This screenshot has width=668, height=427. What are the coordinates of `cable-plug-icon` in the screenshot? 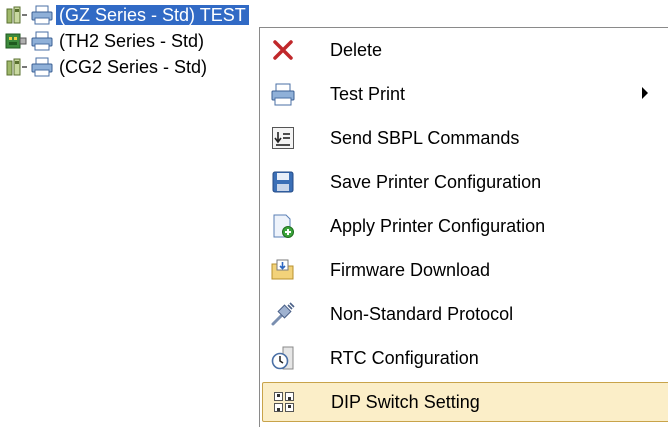 It's located at (283, 314).